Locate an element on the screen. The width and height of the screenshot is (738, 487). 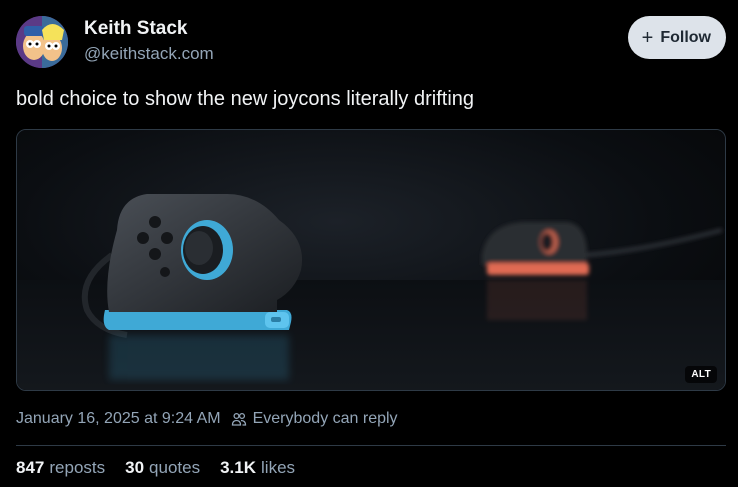
author-display-name: Keith Stack is located at coordinates (135, 29).